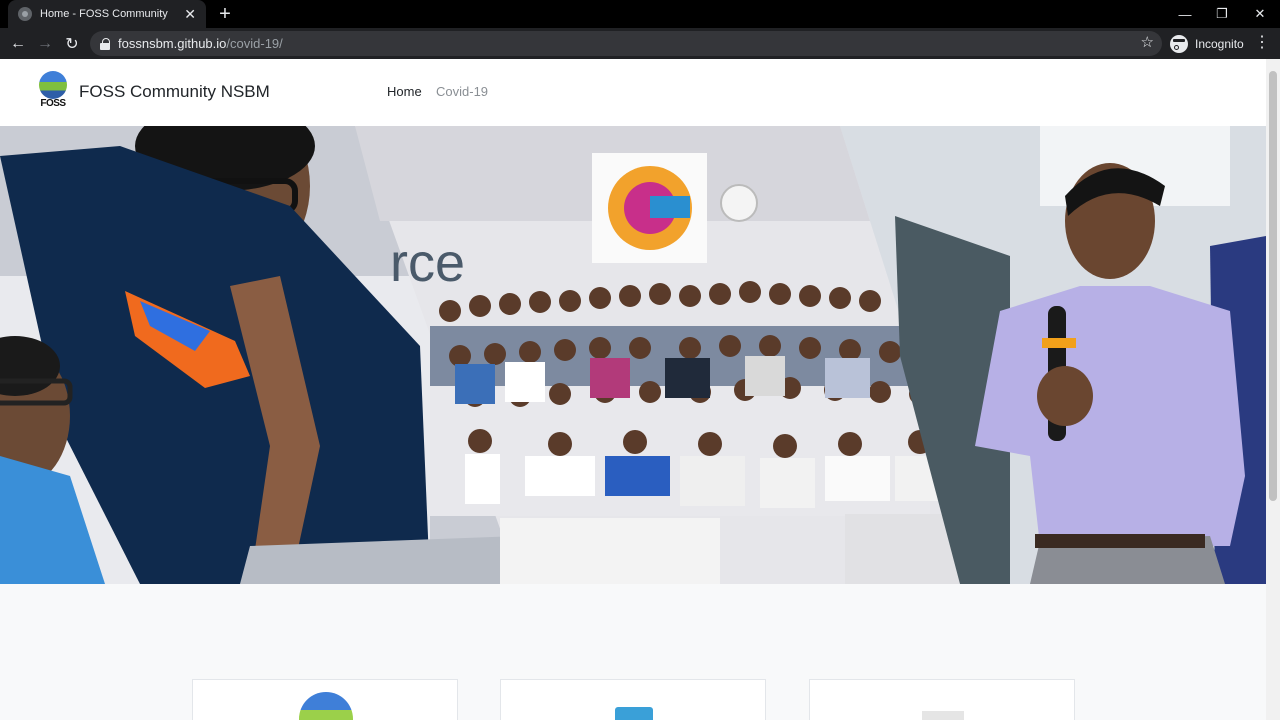 This screenshot has width=1280, height=720. Describe the element at coordinates (1147, 42) in the screenshot. I see `star-icon: ☆` at that location.